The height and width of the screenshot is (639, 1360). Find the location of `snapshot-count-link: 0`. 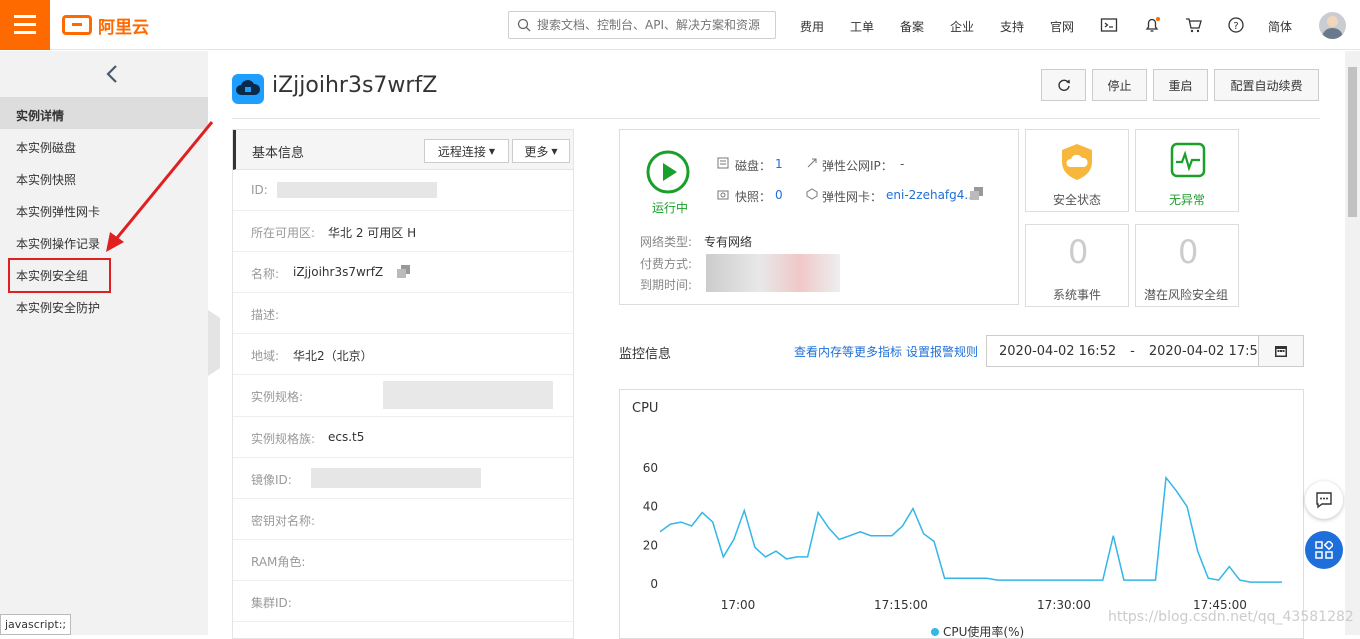

snapshot-count-link: 0 is located at coordinates (779, 195).